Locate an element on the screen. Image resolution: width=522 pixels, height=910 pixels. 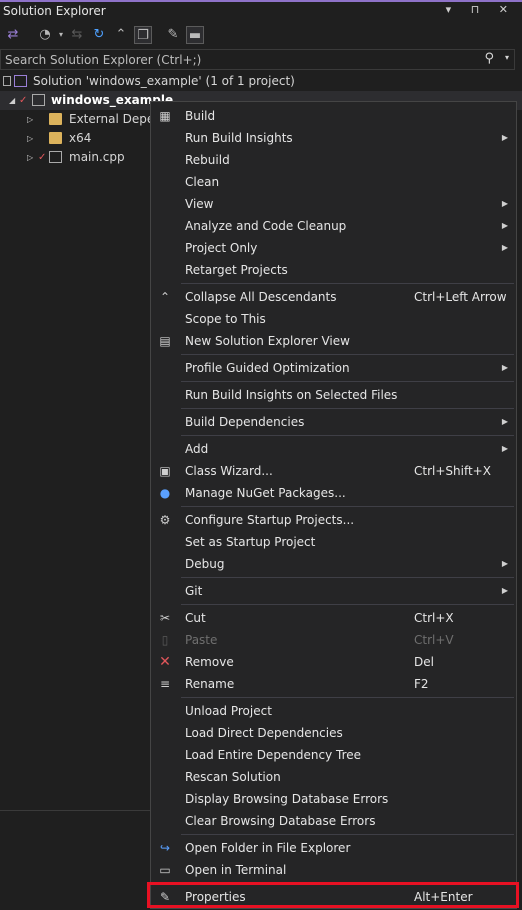
menu-item-project-only: Project Only ▶ is located at coordinates (333, 248).